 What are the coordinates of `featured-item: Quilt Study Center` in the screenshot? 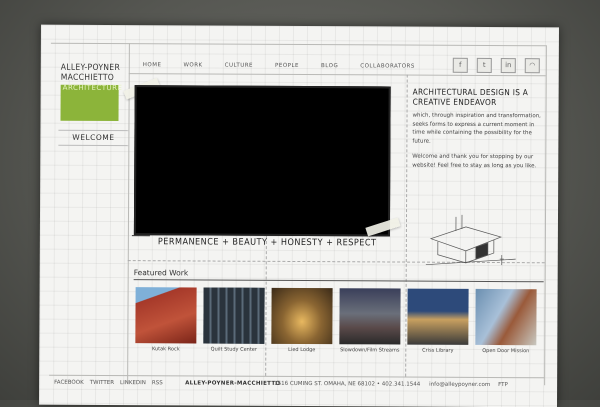 It's located at (234, 320).